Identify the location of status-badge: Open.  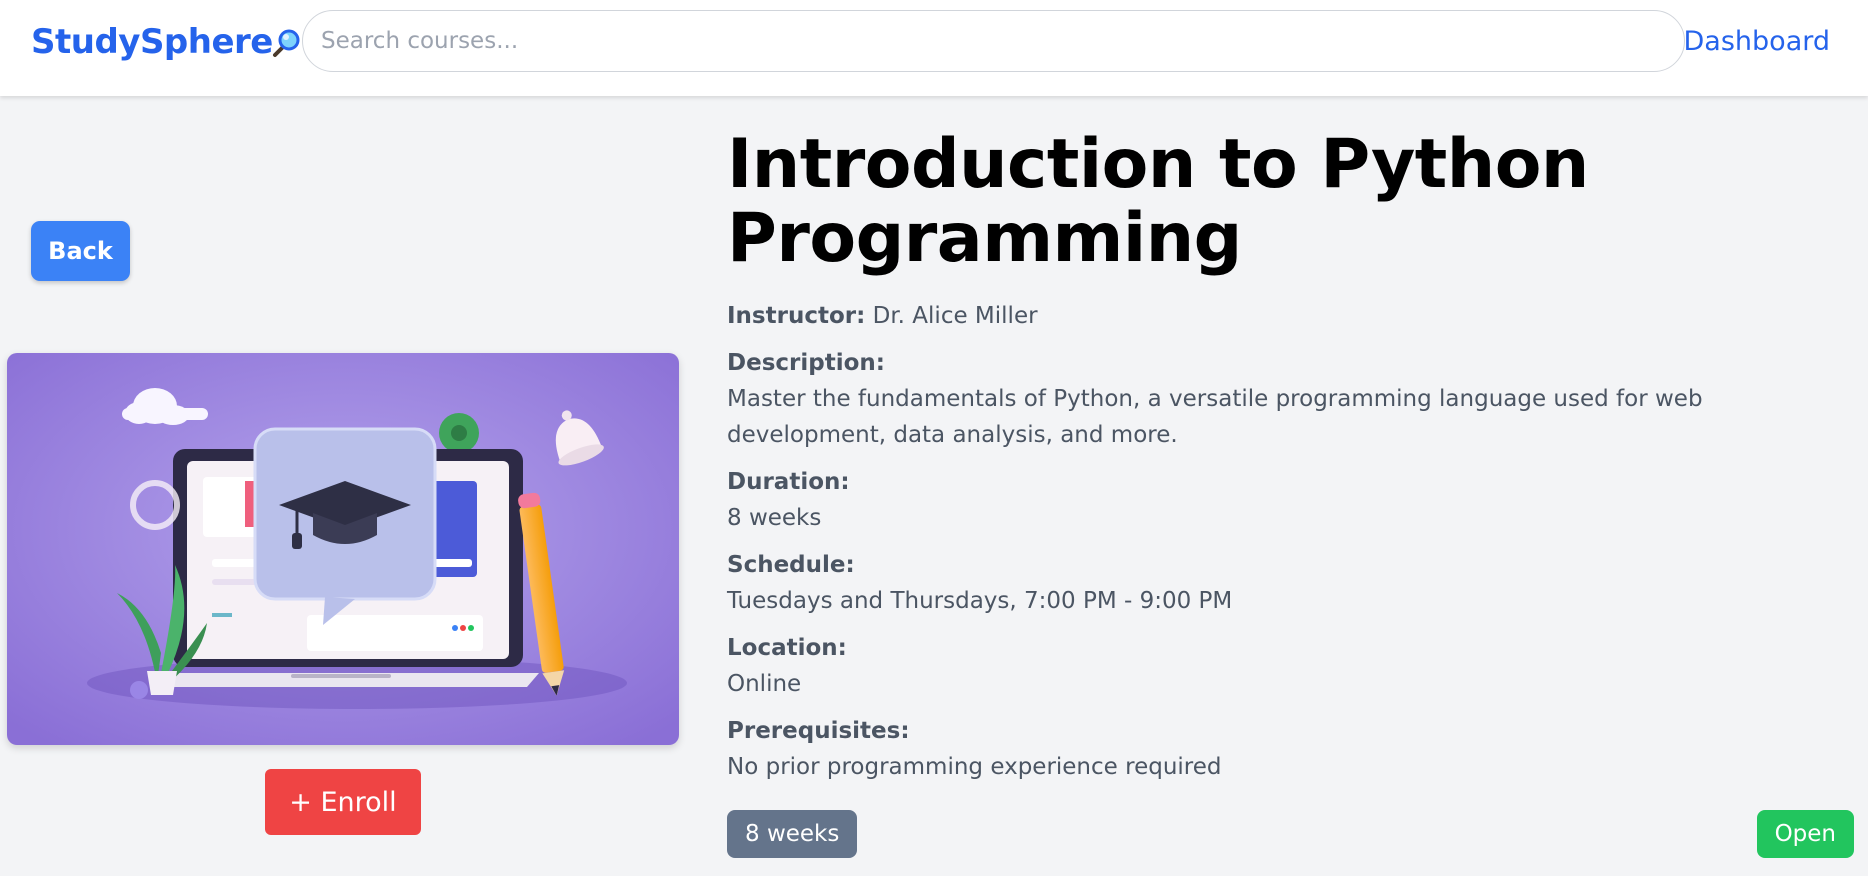
(1805, 834).